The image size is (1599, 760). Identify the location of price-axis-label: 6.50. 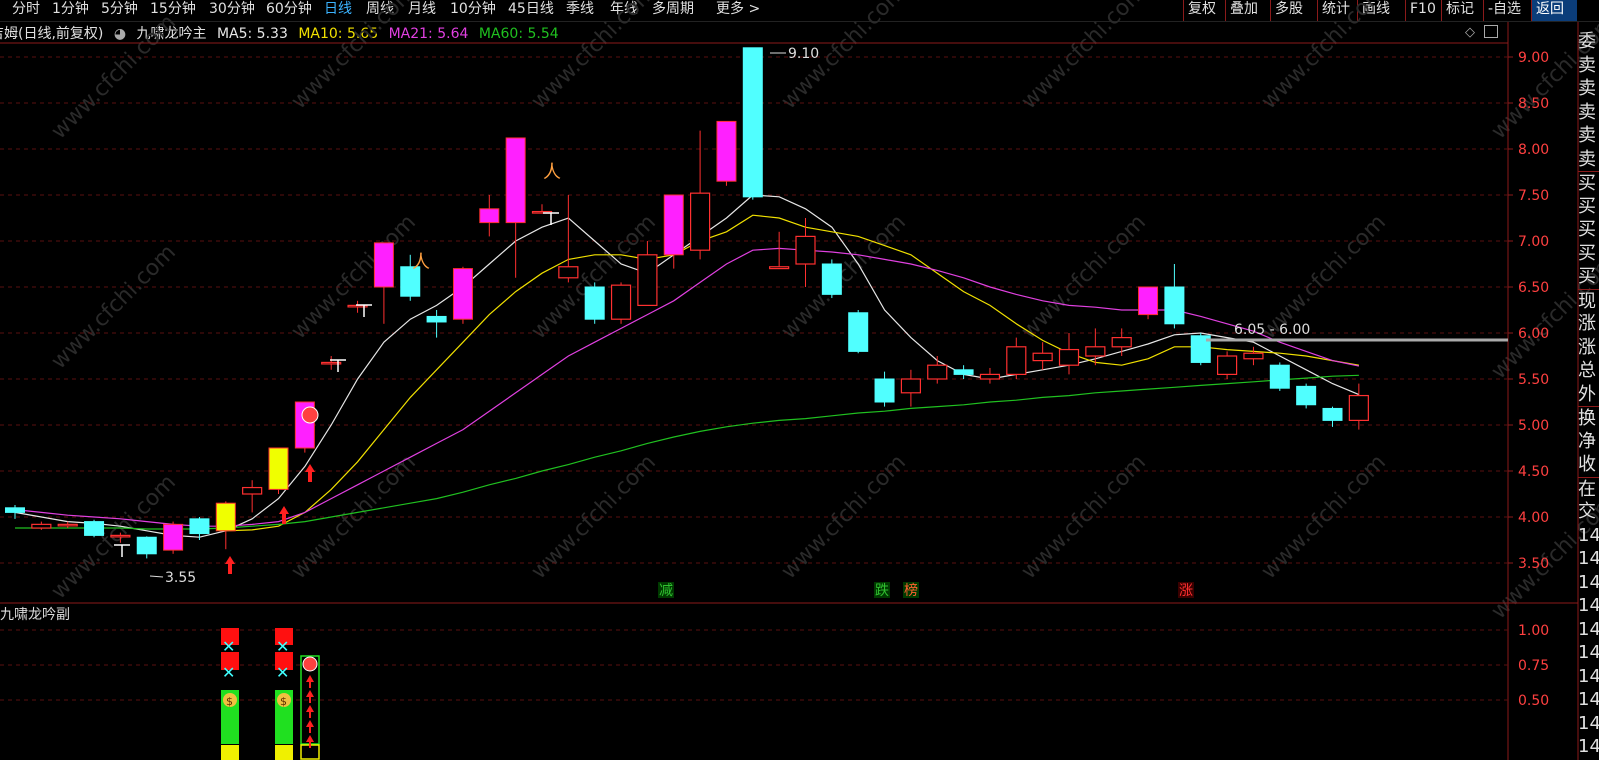
(1533, 288).